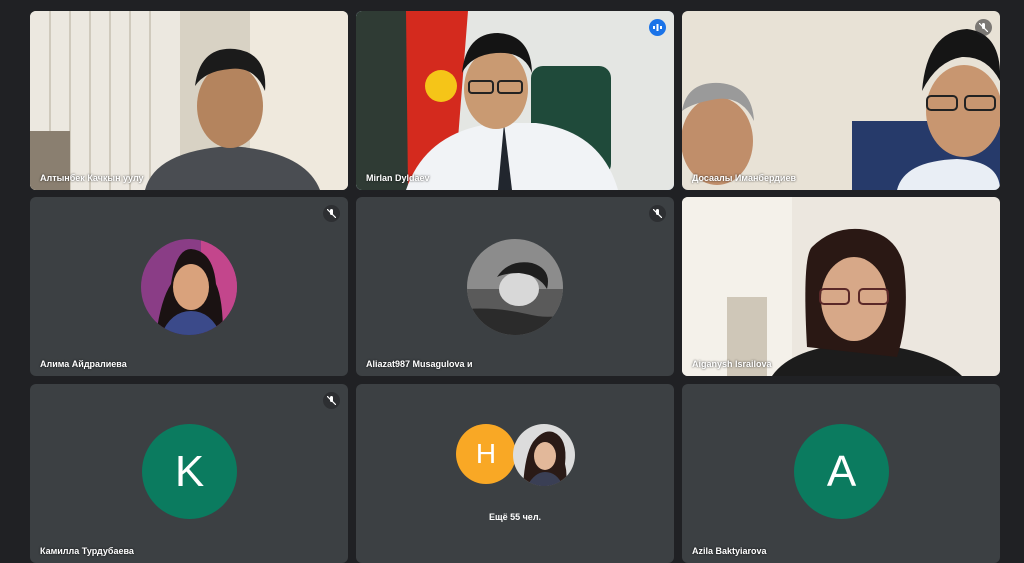 The height and width of the screenshot is (563, 1024). Describe the element at coordinates (657, 27) in the screenshot. I see `speaking-indicator-icon` at that location.